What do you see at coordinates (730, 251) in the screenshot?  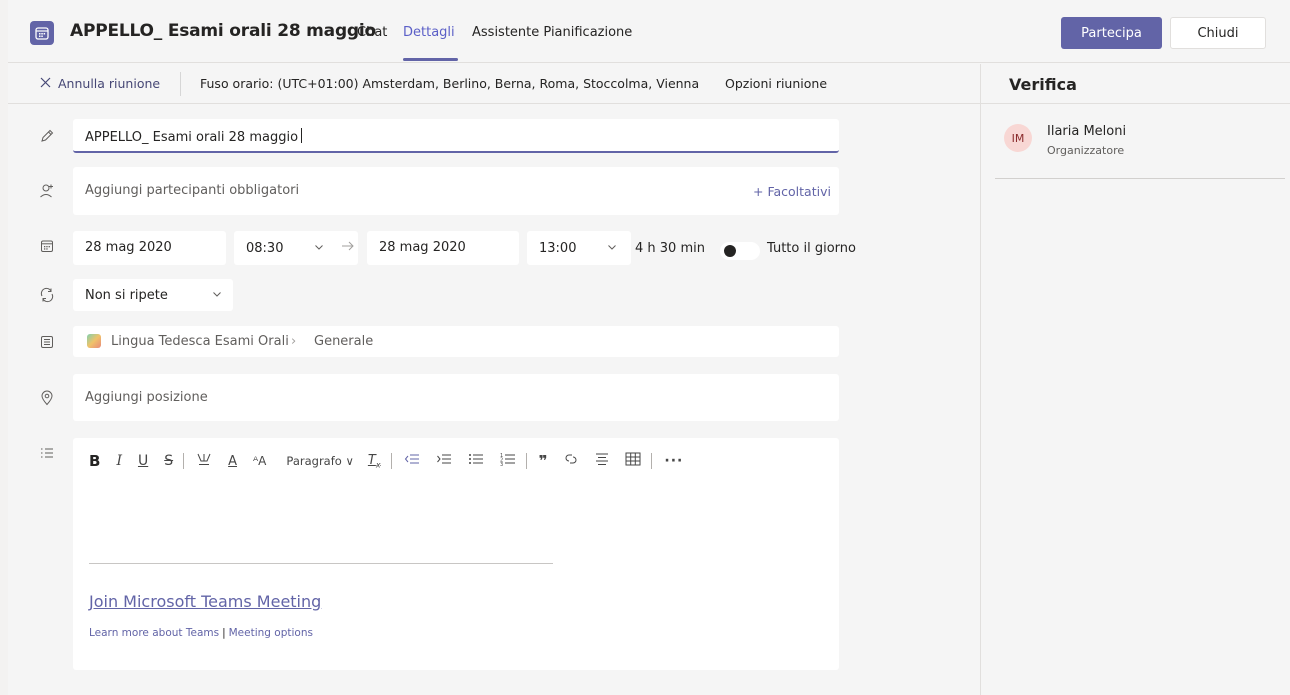 I see `toggle-knob` at bounding box center [730, 251].